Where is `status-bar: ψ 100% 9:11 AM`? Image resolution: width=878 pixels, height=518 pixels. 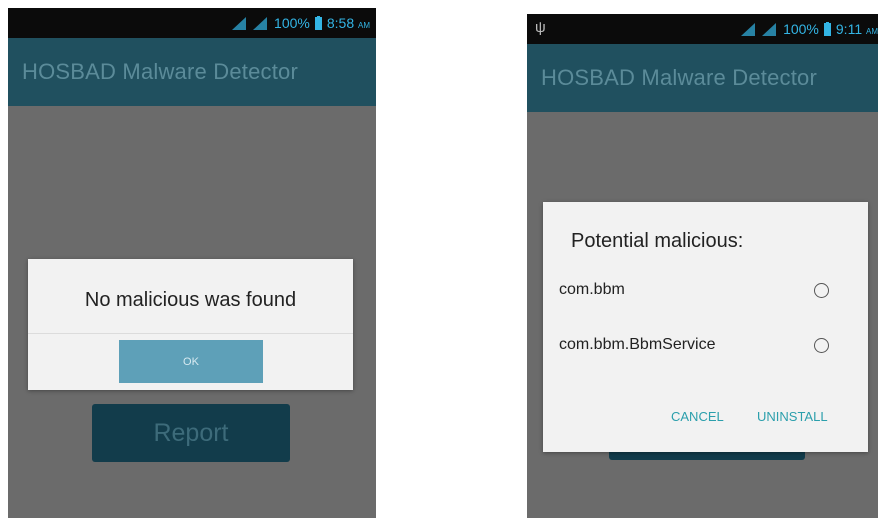 status-bar: ψ 100% 9:11 AM is located at coordinates (702, 29).